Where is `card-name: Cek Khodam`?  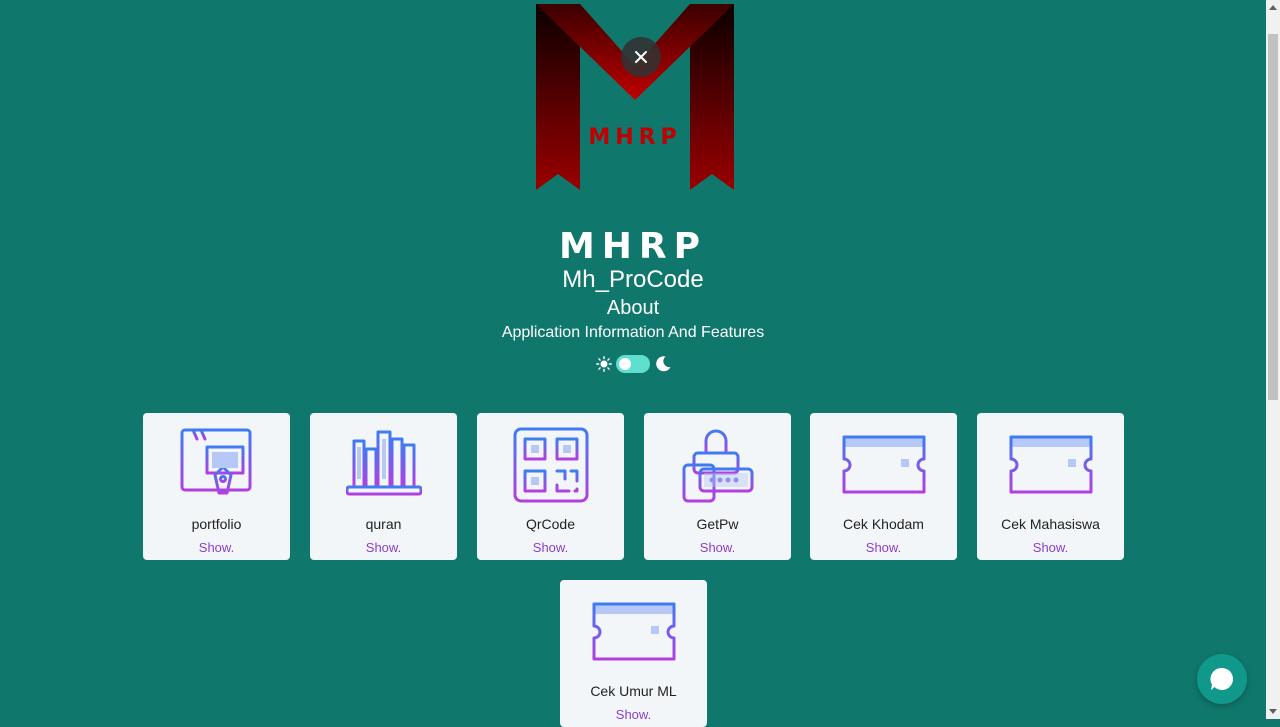 card-name: Cek Khodam is located at coordinates (883, 524).